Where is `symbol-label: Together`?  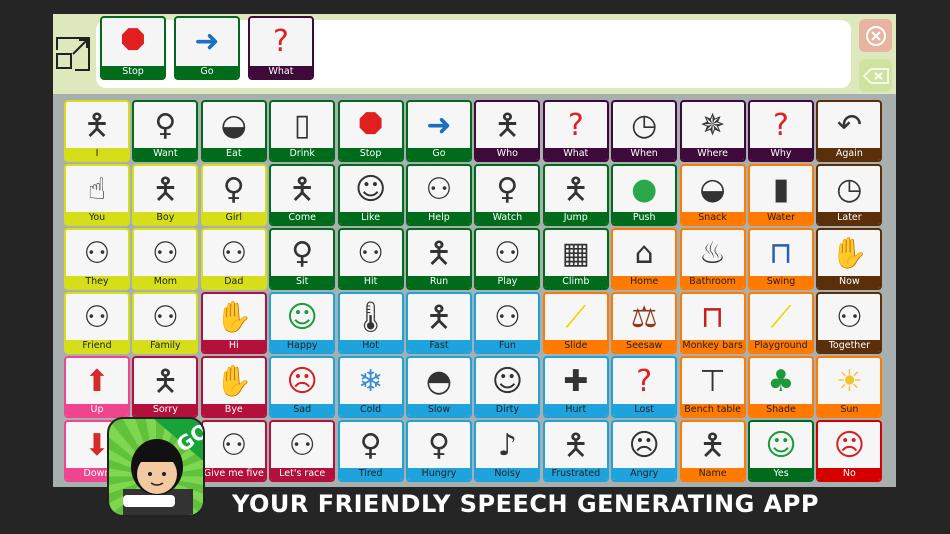
symbol-label: Together is located at coordinates (849, 346).